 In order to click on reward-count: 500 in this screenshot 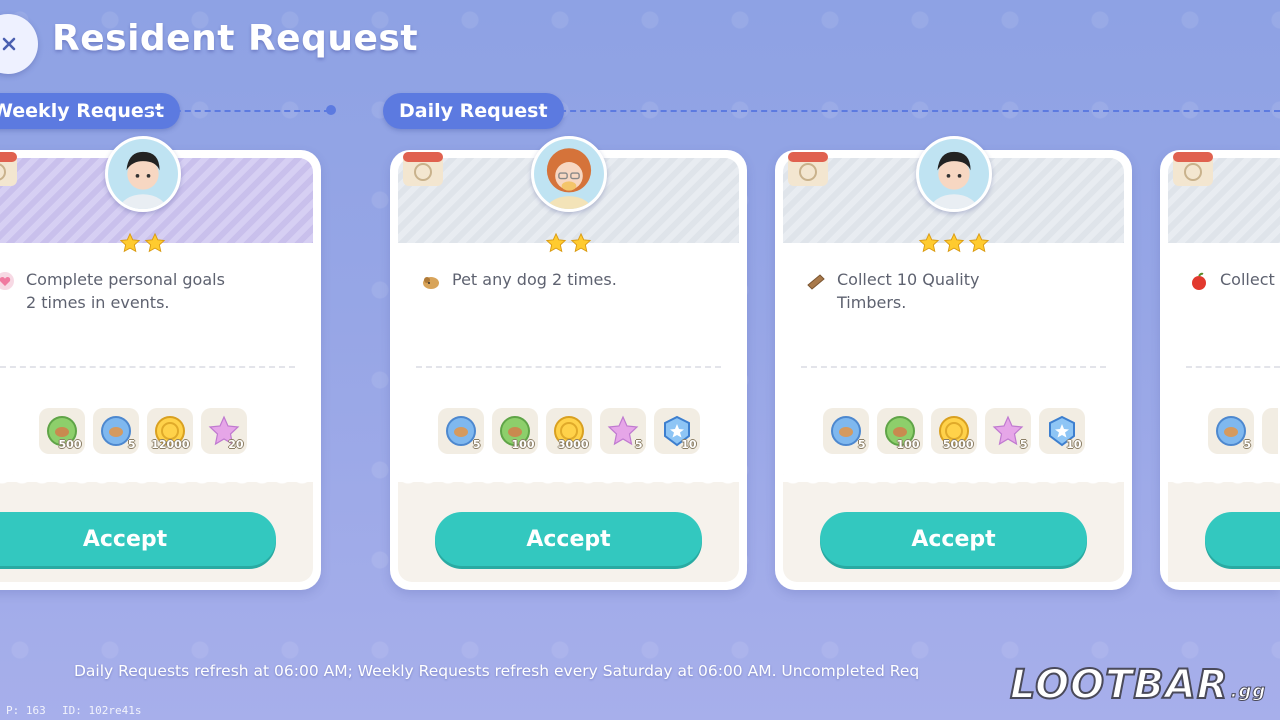, I will do `click(70, 444)`.